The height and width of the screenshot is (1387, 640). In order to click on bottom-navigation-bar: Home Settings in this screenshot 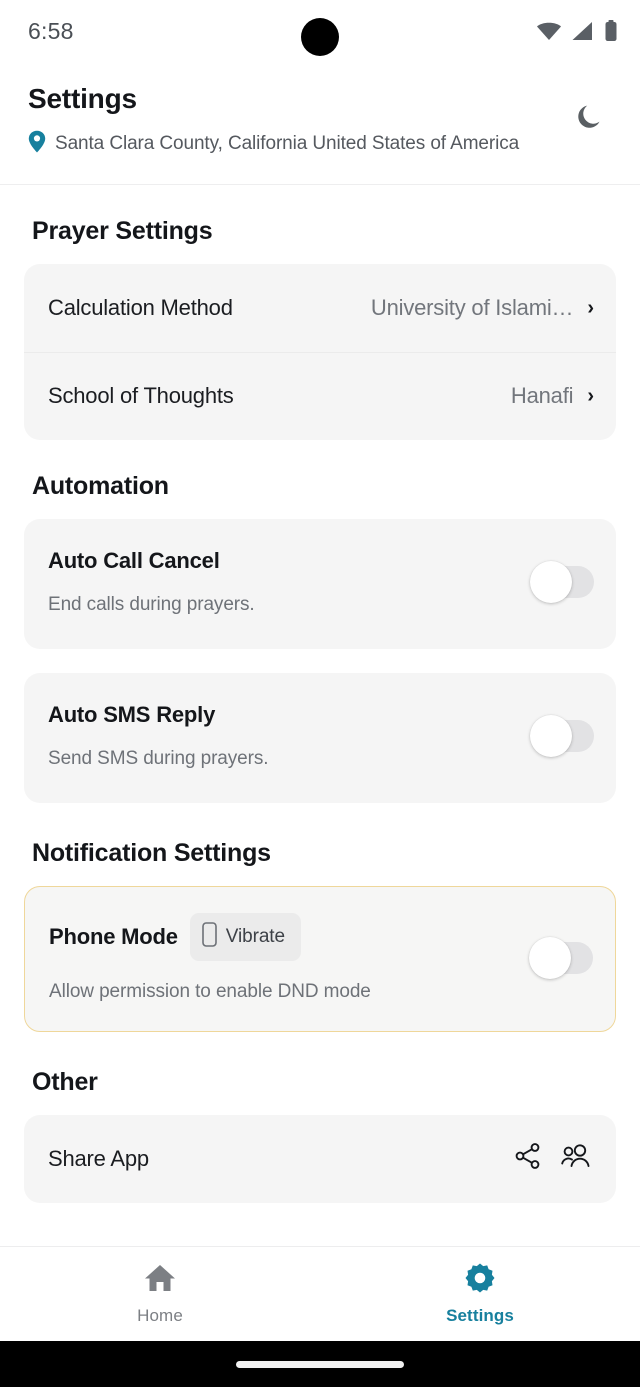, I will do `click(320, 1293)`.